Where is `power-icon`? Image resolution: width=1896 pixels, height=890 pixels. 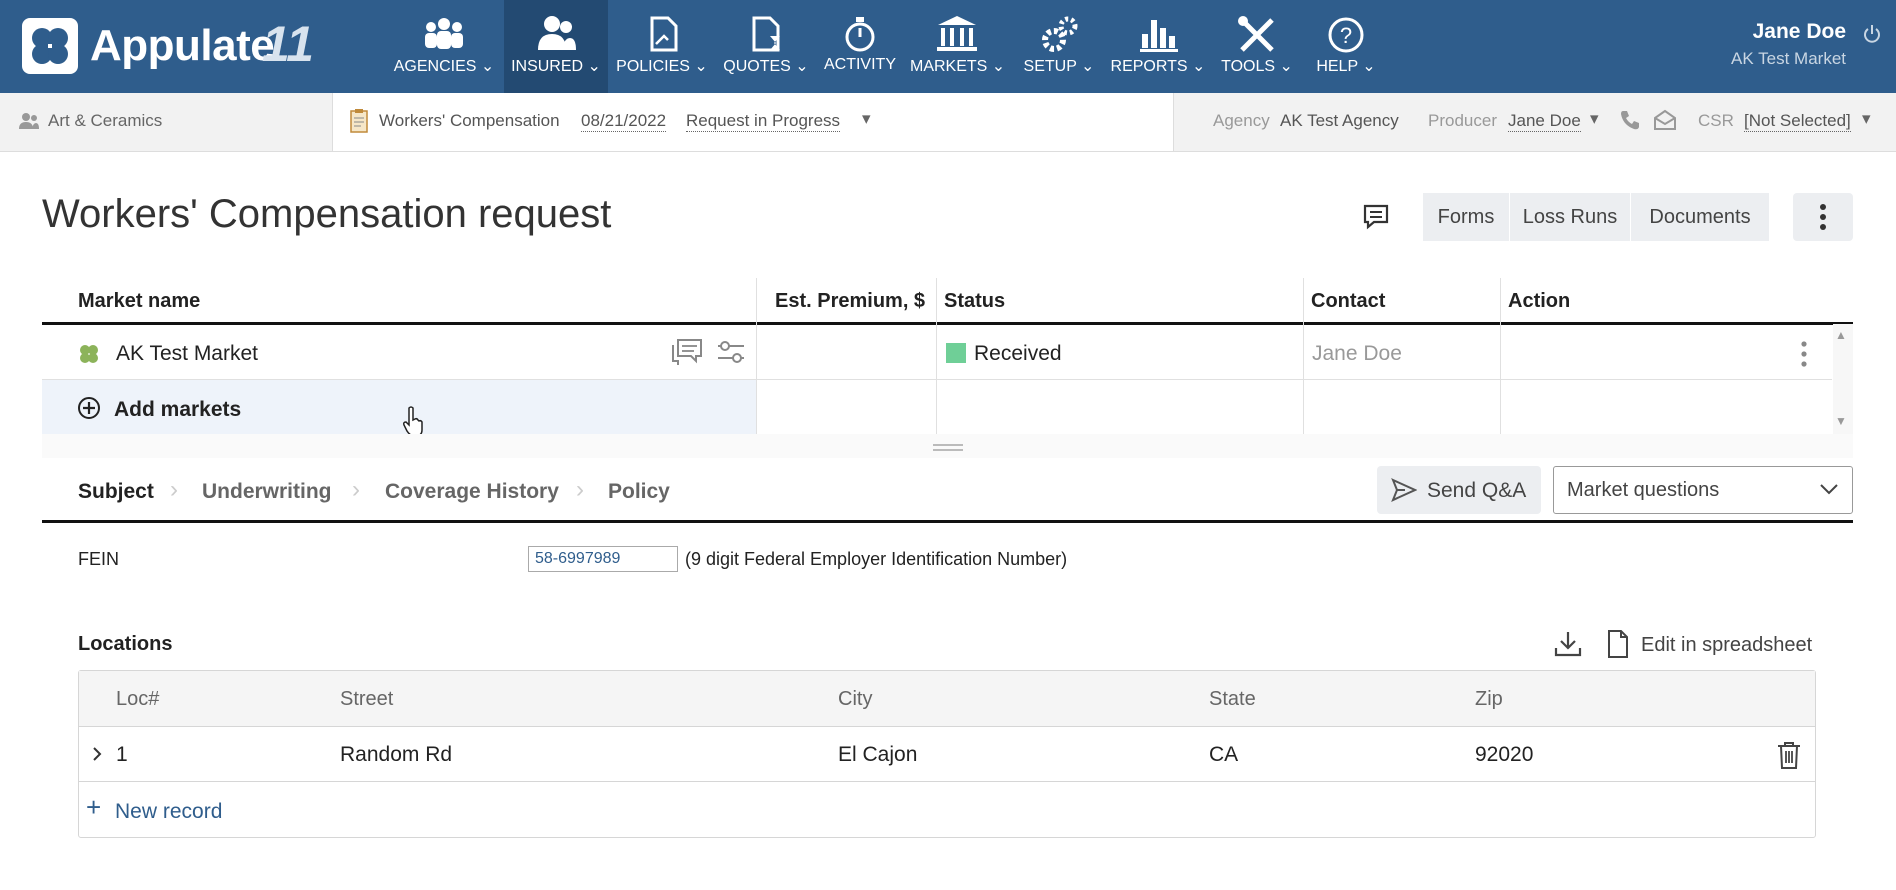
power-icon is located at coordinates (1872, 34).